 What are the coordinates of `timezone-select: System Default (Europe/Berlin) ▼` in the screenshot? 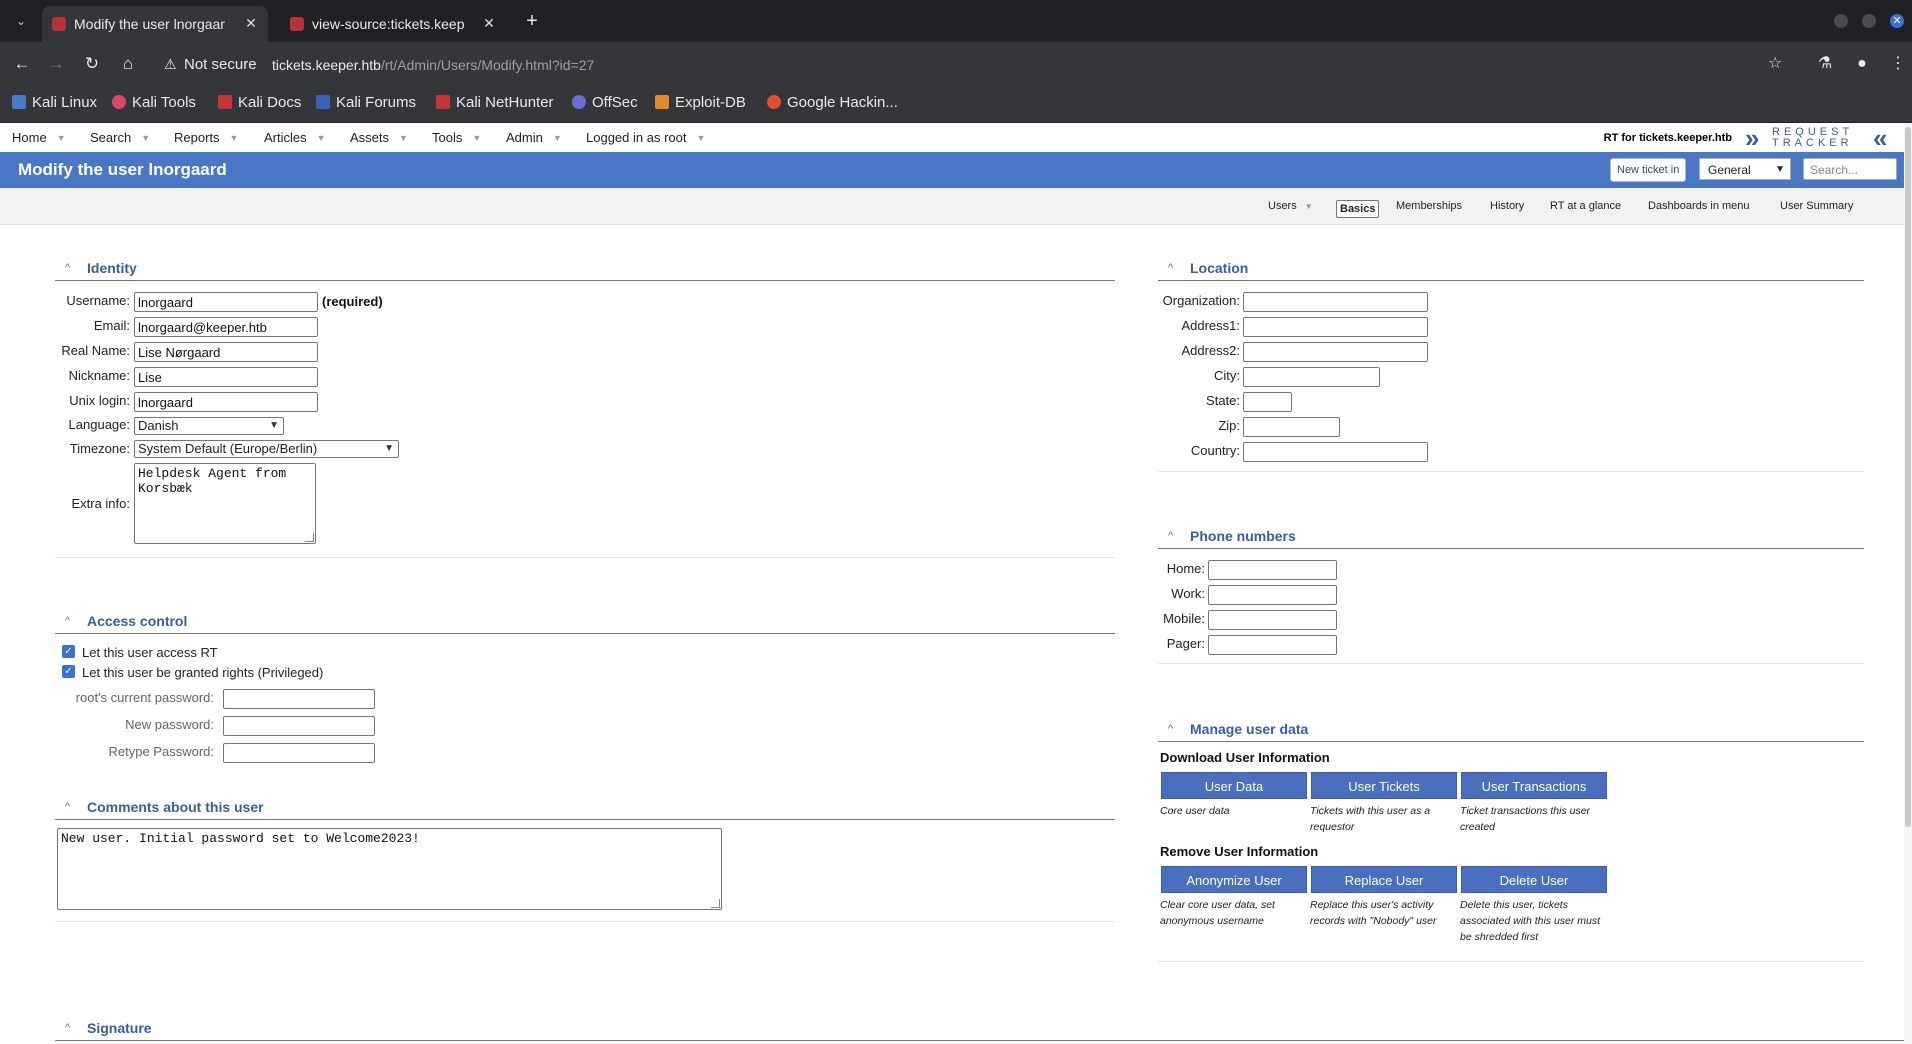 It's located at (266, 449).